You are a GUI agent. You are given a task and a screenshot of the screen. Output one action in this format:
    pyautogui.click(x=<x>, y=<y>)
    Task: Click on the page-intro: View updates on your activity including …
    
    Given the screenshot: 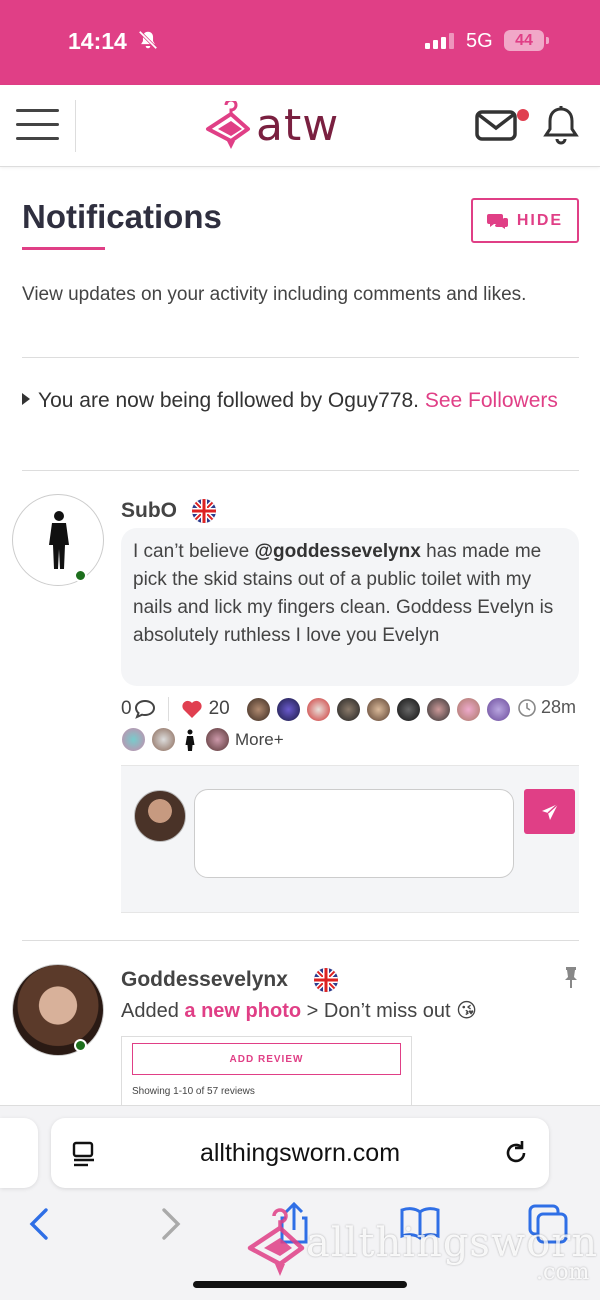 What is the action you would take?
    pyautogui.click(x=274, y=294)
    